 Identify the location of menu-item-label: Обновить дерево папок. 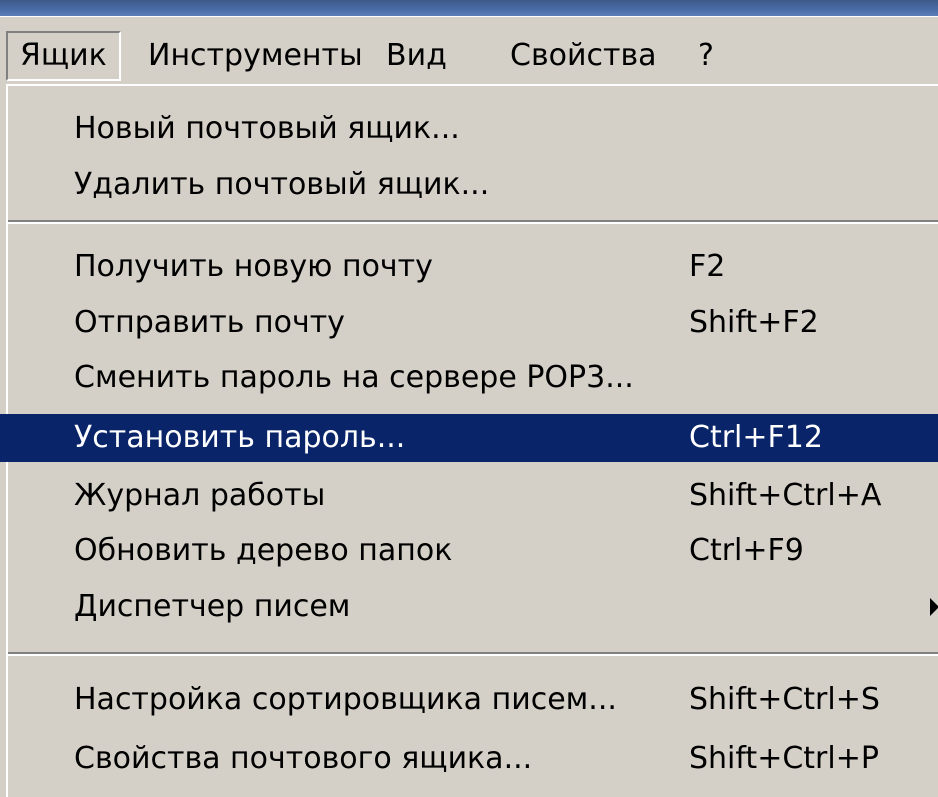
(263, 550).